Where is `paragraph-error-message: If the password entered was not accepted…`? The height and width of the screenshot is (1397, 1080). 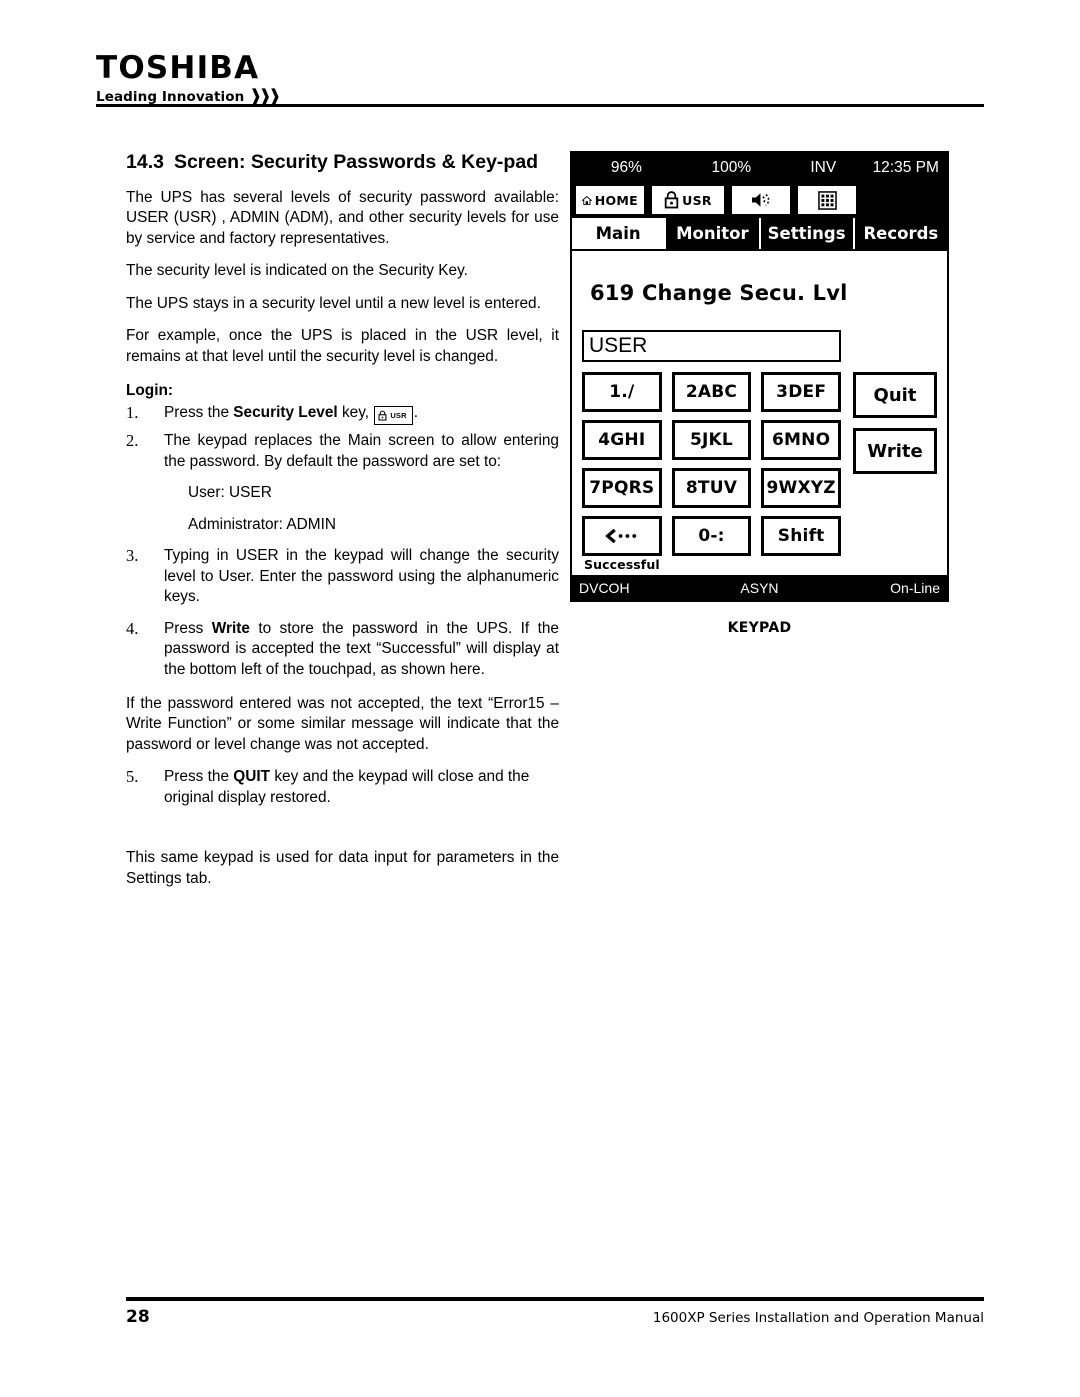
paragraph-error-message: If the password entered was not accepted… is located at coordinates (342, 723).